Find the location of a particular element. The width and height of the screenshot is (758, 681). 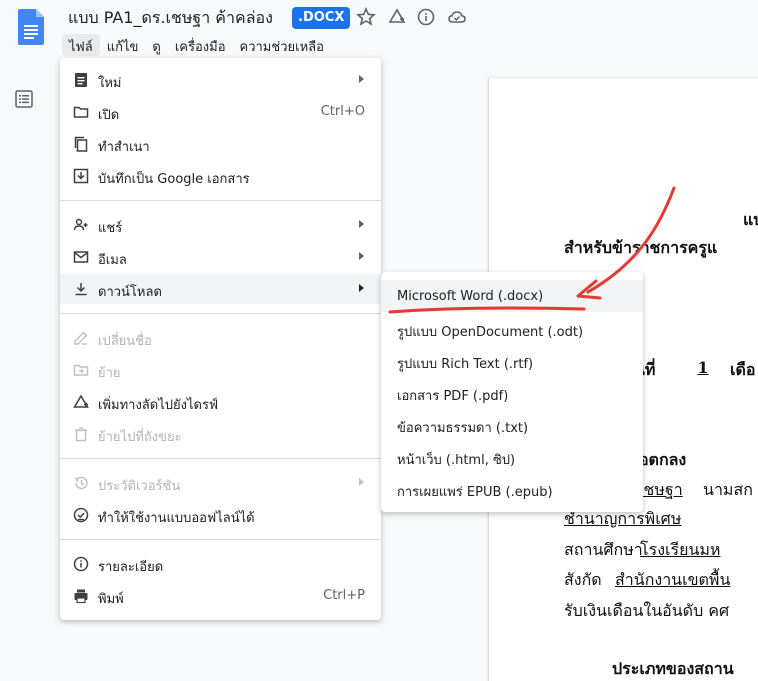

doc-text: เชษฐา is located at coordinates (660, 489).